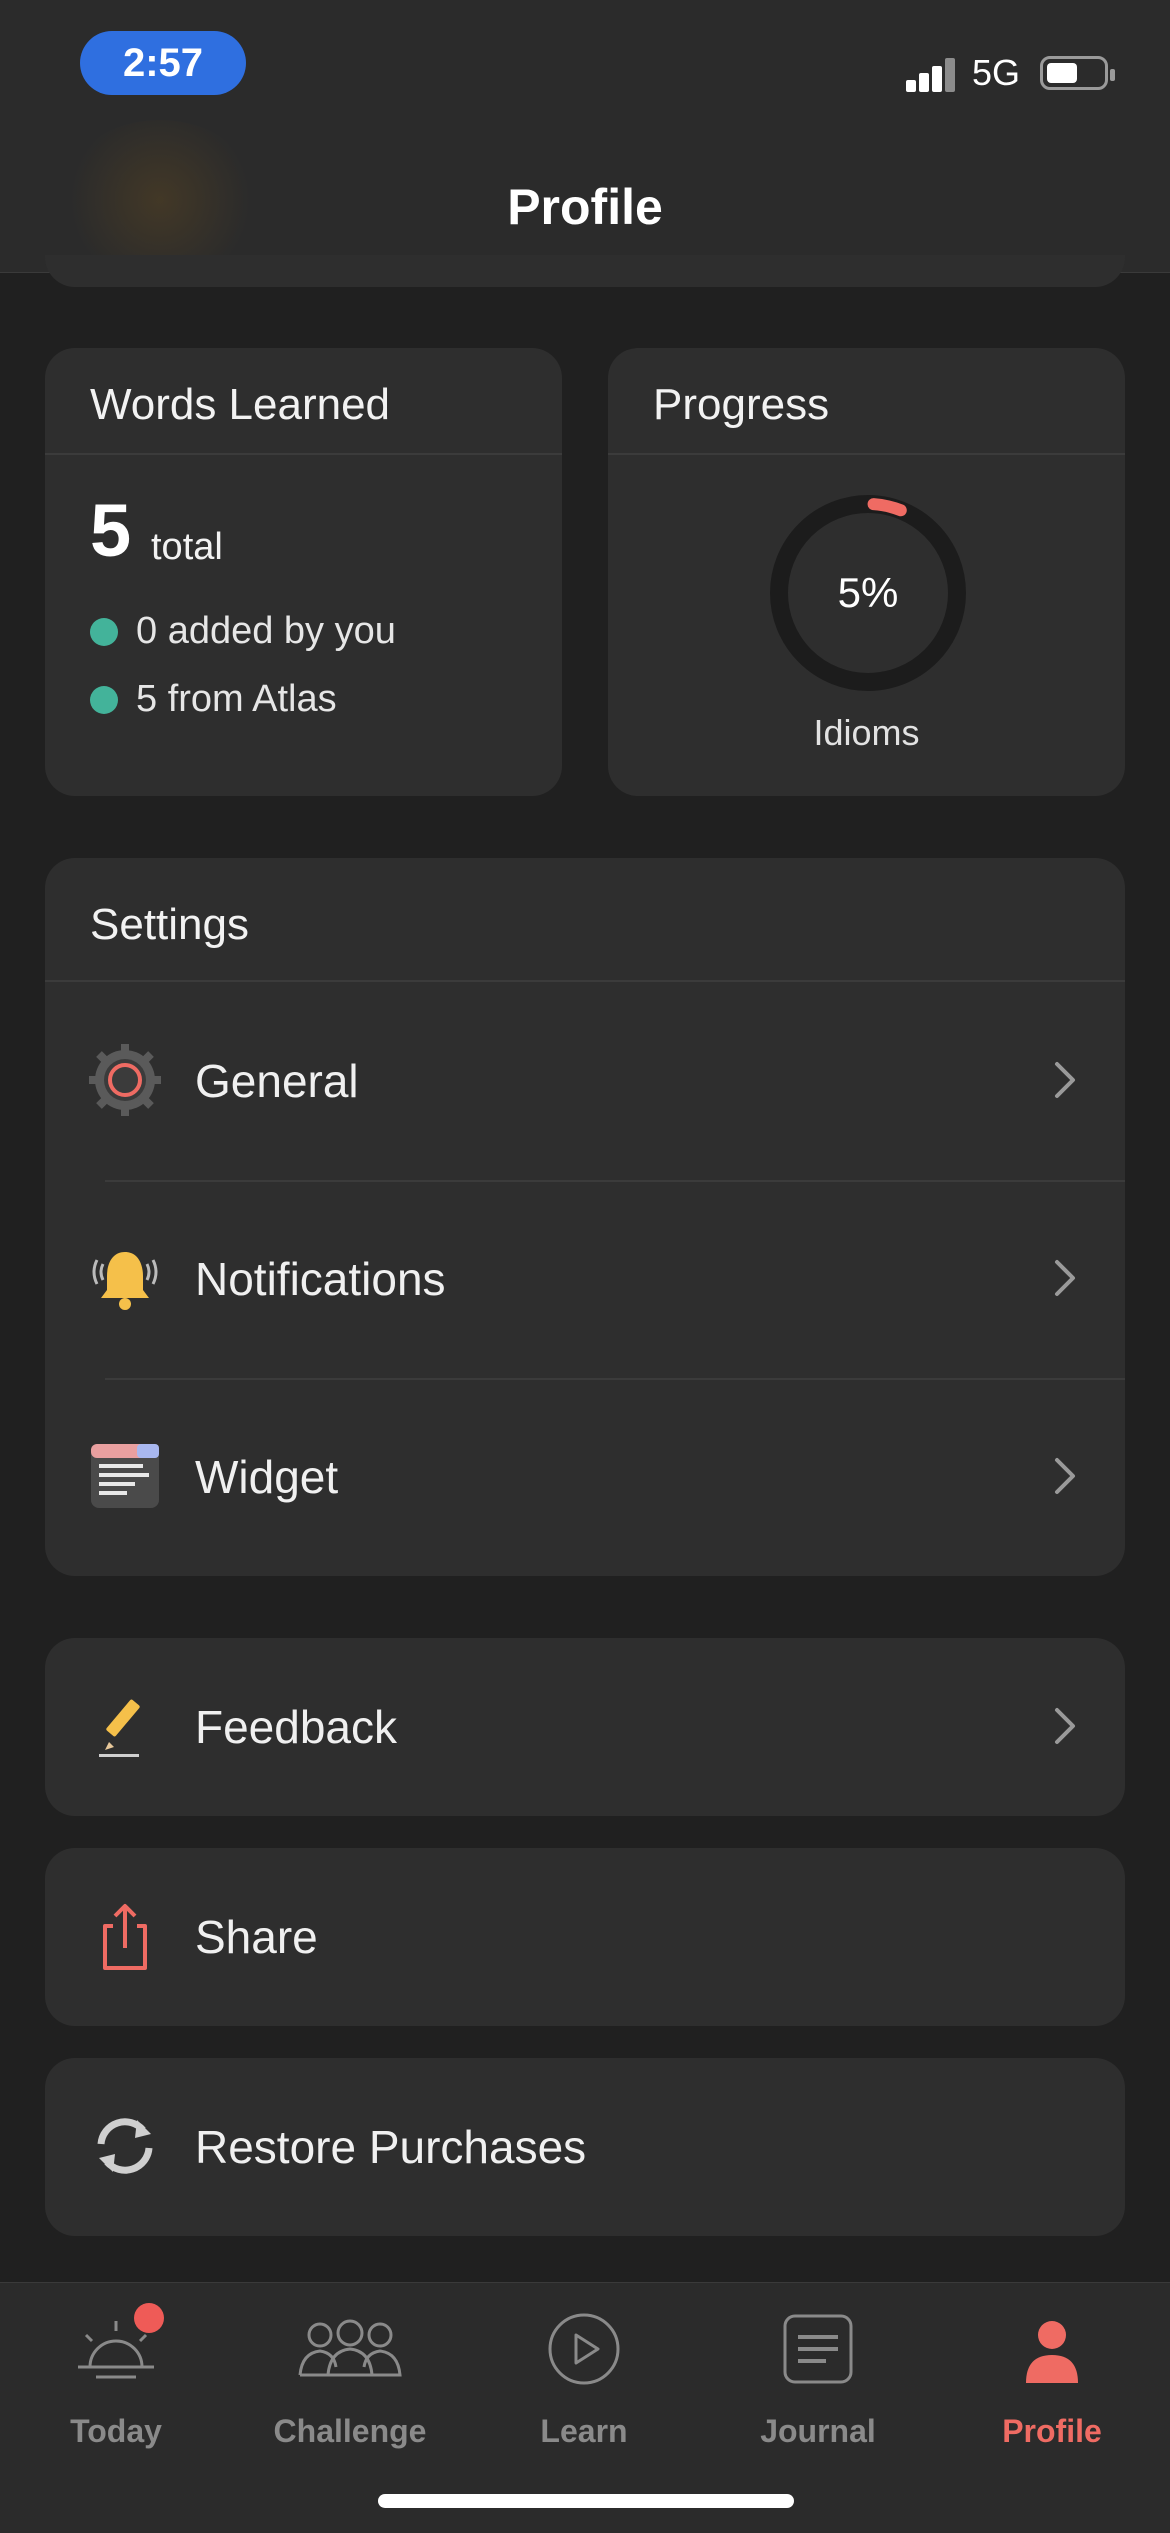  Describe the element at coordinates (187, 547) in the screenshot. I see `words-total-label: total` at that location.